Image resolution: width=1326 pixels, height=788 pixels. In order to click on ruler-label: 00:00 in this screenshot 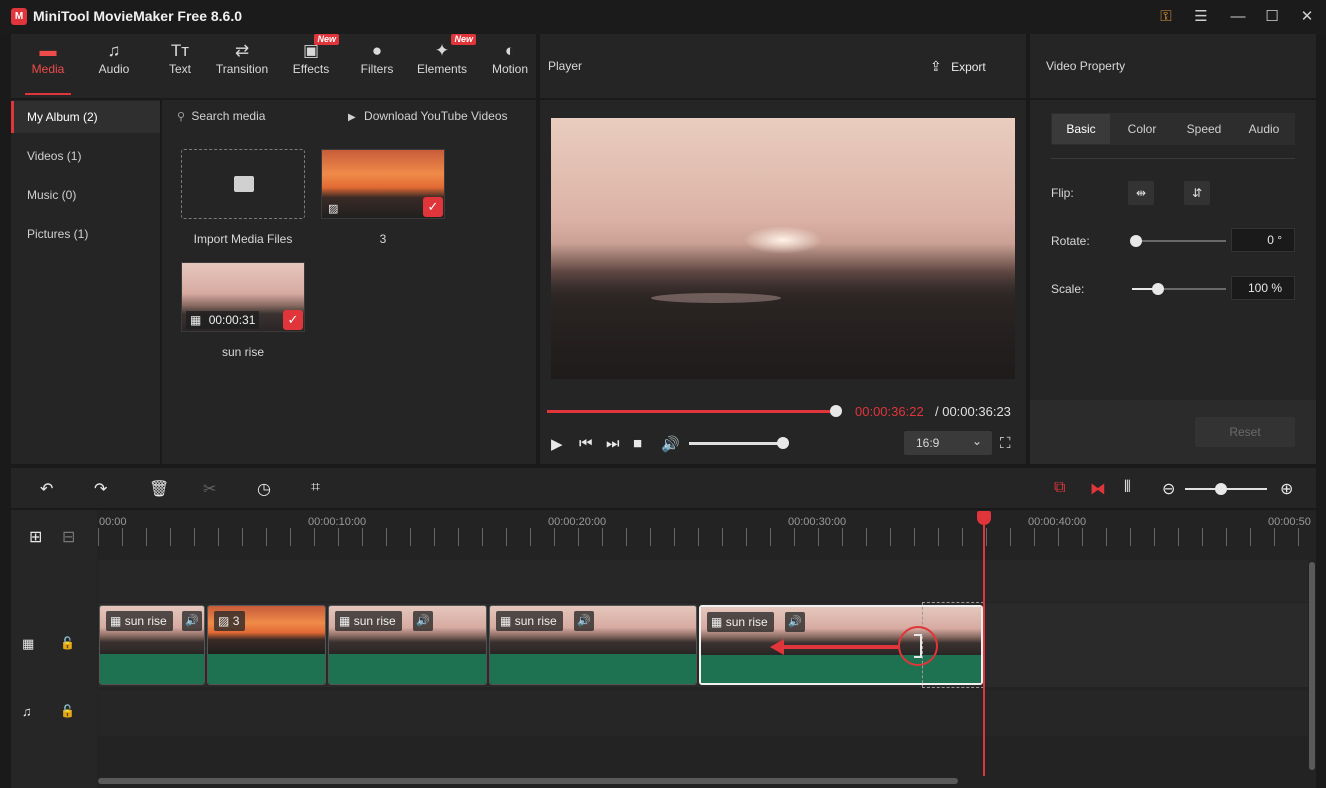, I will do `click(113, 522)`.